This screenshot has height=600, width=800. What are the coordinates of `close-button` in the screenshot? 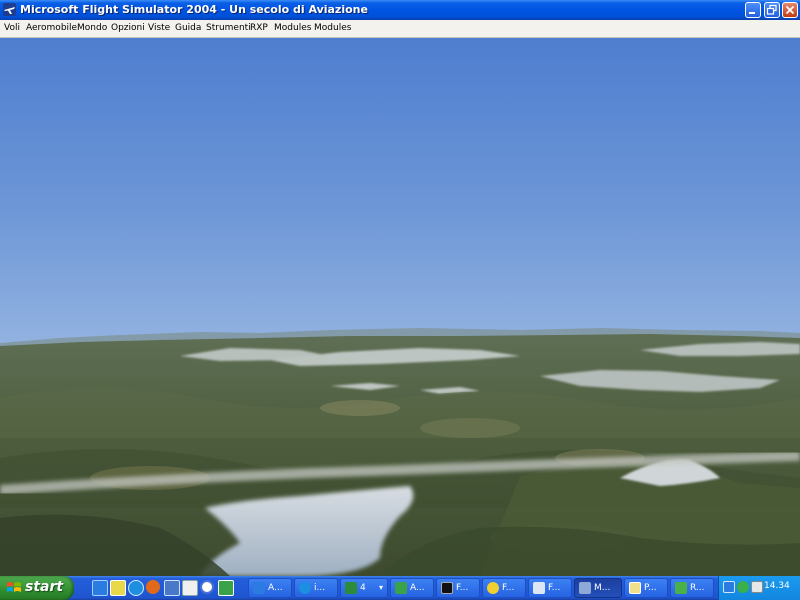 It's located at (790, 10).